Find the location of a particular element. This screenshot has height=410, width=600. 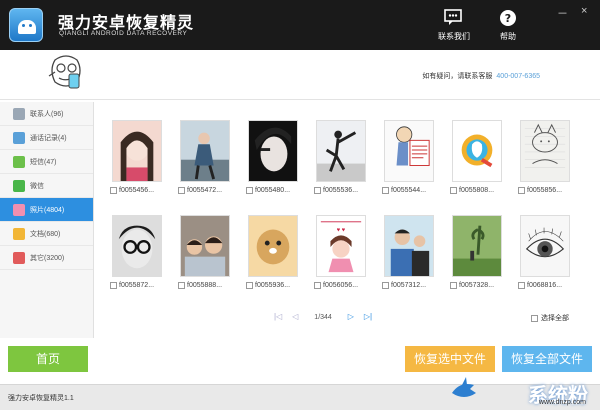

select-all: 选择全部 is located at coordinates (550, 318).